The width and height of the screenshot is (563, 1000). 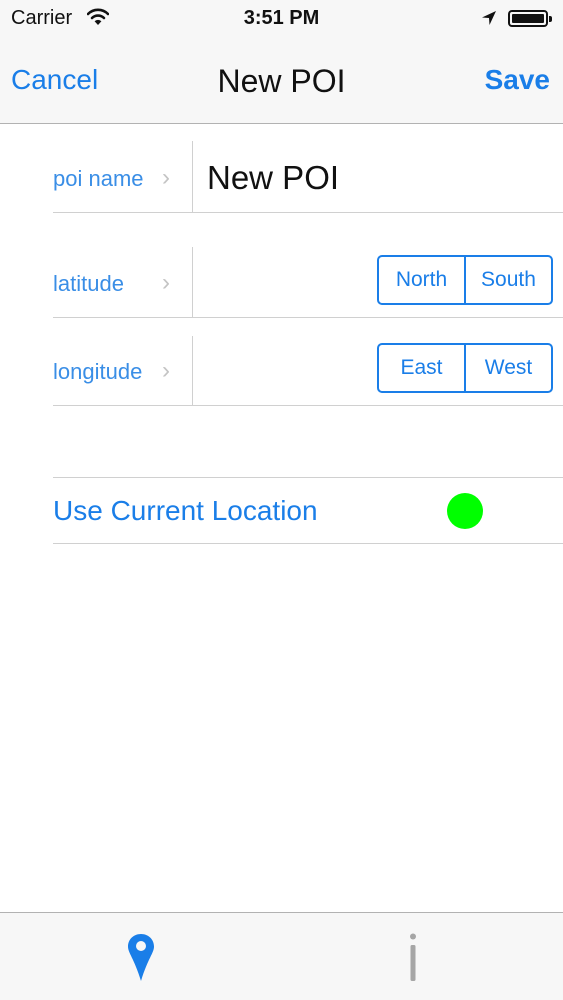 I want to click on poi-name-label: poi name, so click(x=98, y=178).